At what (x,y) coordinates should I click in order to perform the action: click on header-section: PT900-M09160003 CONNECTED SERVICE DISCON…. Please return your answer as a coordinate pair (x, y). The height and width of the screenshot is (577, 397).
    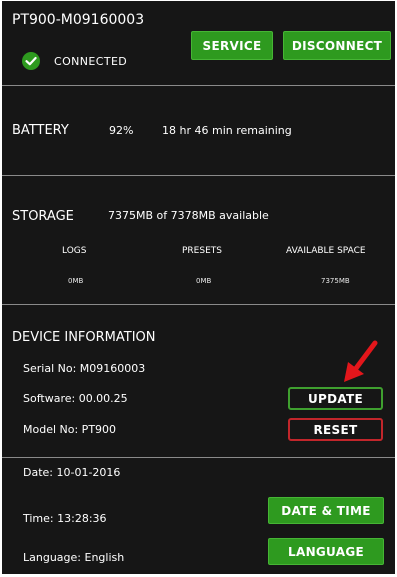
    Looking at the image, I should click on (198, 42).